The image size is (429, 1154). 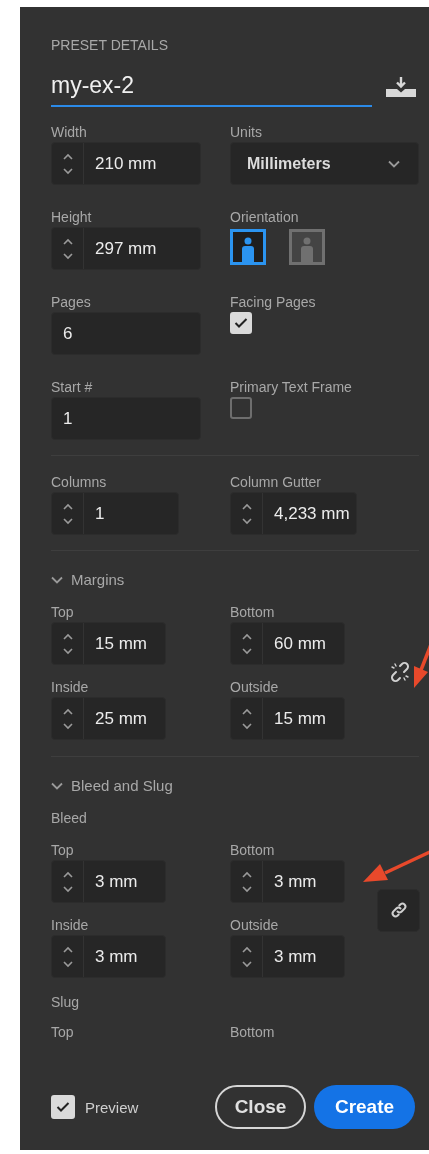 I want to click on create-button: Create, so click(x=364, y=1107).